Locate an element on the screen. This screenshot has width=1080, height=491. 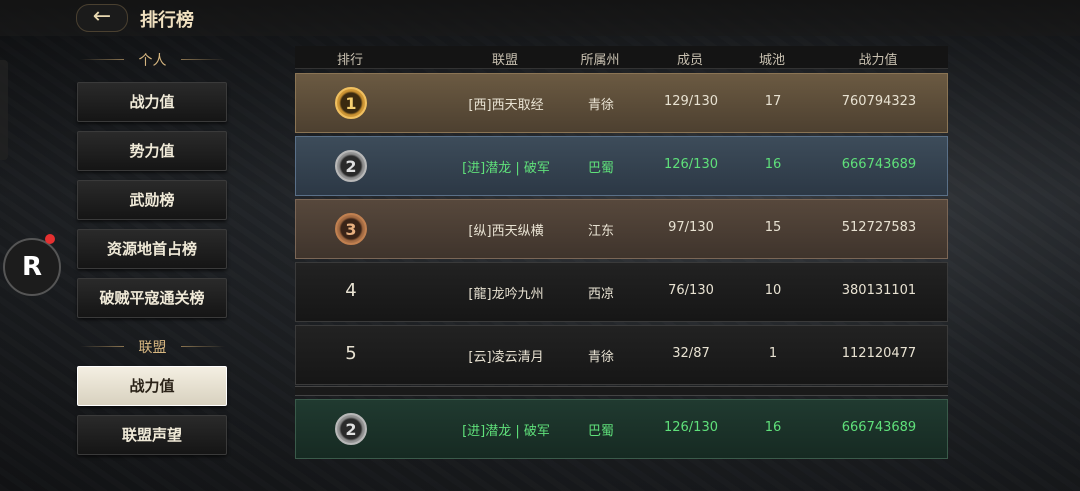
list-separator is located at coordinates (621, 391).